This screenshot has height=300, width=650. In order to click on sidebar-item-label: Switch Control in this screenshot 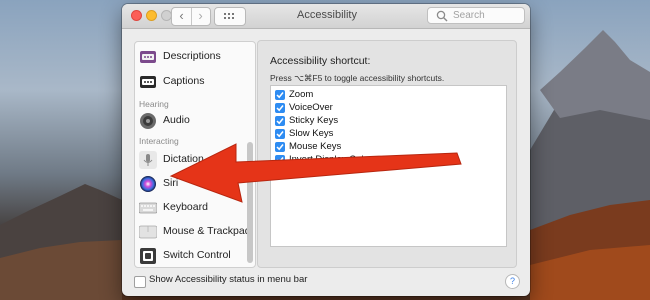, I will do `click(197, 255)`.